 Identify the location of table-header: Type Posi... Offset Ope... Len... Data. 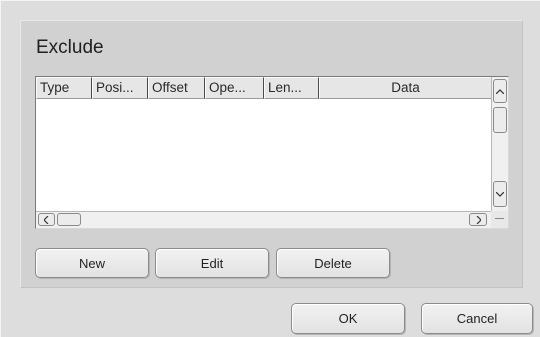
(266, 88).